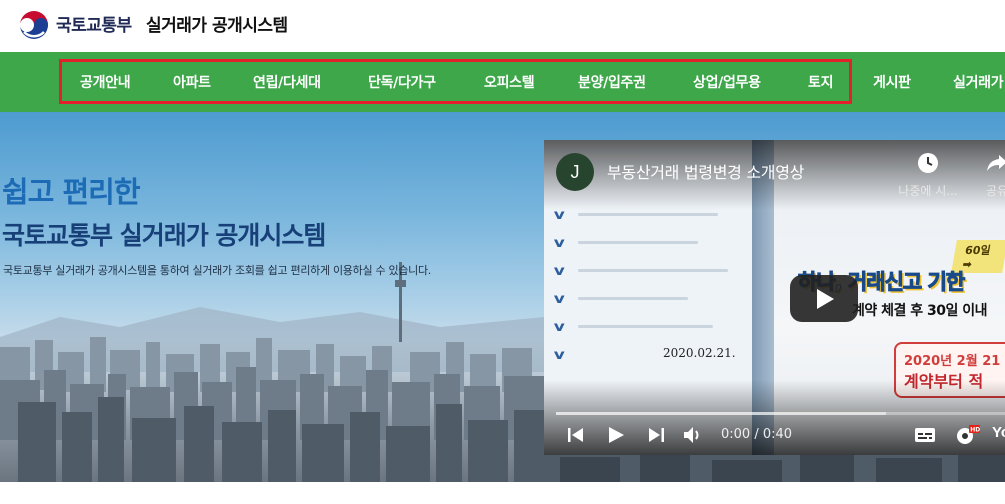  Describe the element at coordinates (105, 82) in the screenshot. I see `nav-item-public-info: 공개안내` at that location.